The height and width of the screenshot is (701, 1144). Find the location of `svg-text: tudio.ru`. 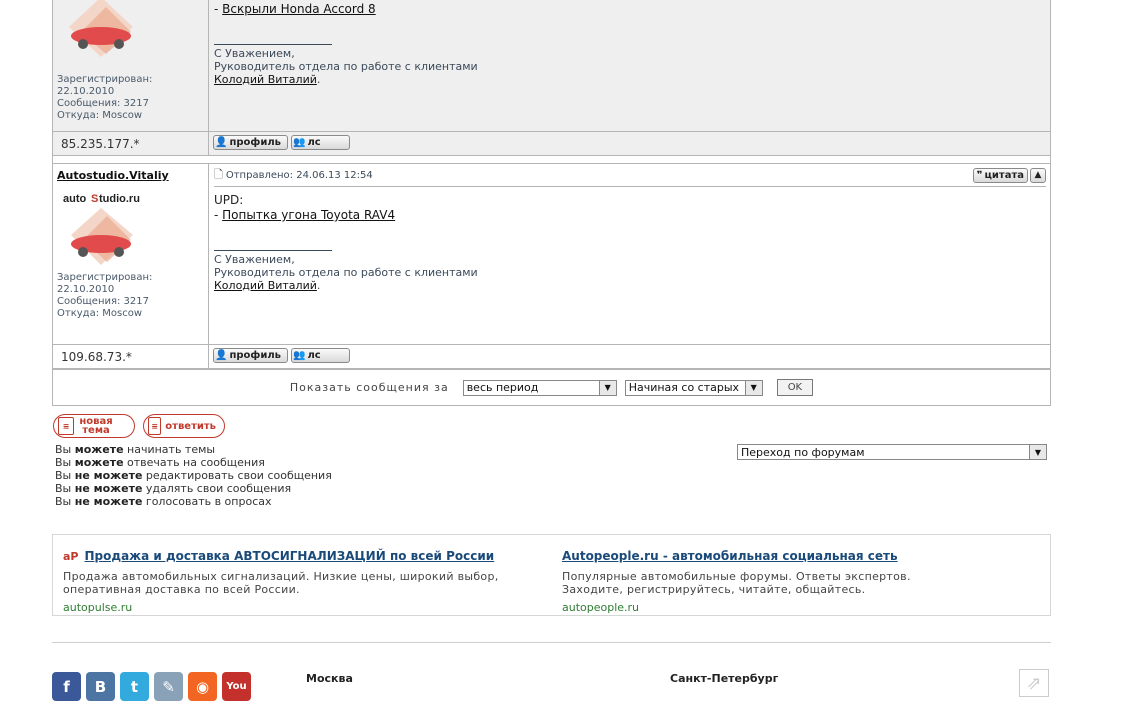

svg-text: tudio.ru is located at coordinates (119, 199).